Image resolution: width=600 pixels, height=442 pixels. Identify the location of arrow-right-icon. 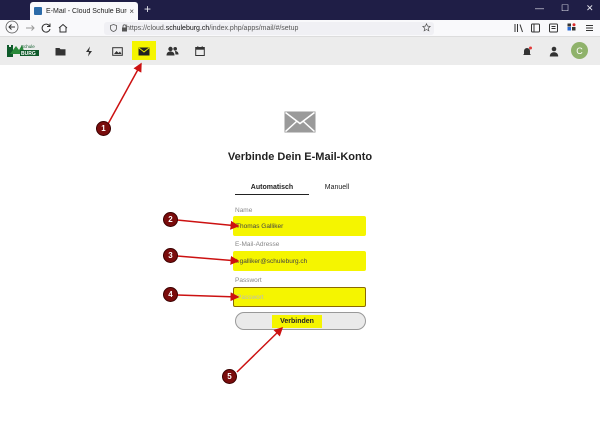
(30, 28).